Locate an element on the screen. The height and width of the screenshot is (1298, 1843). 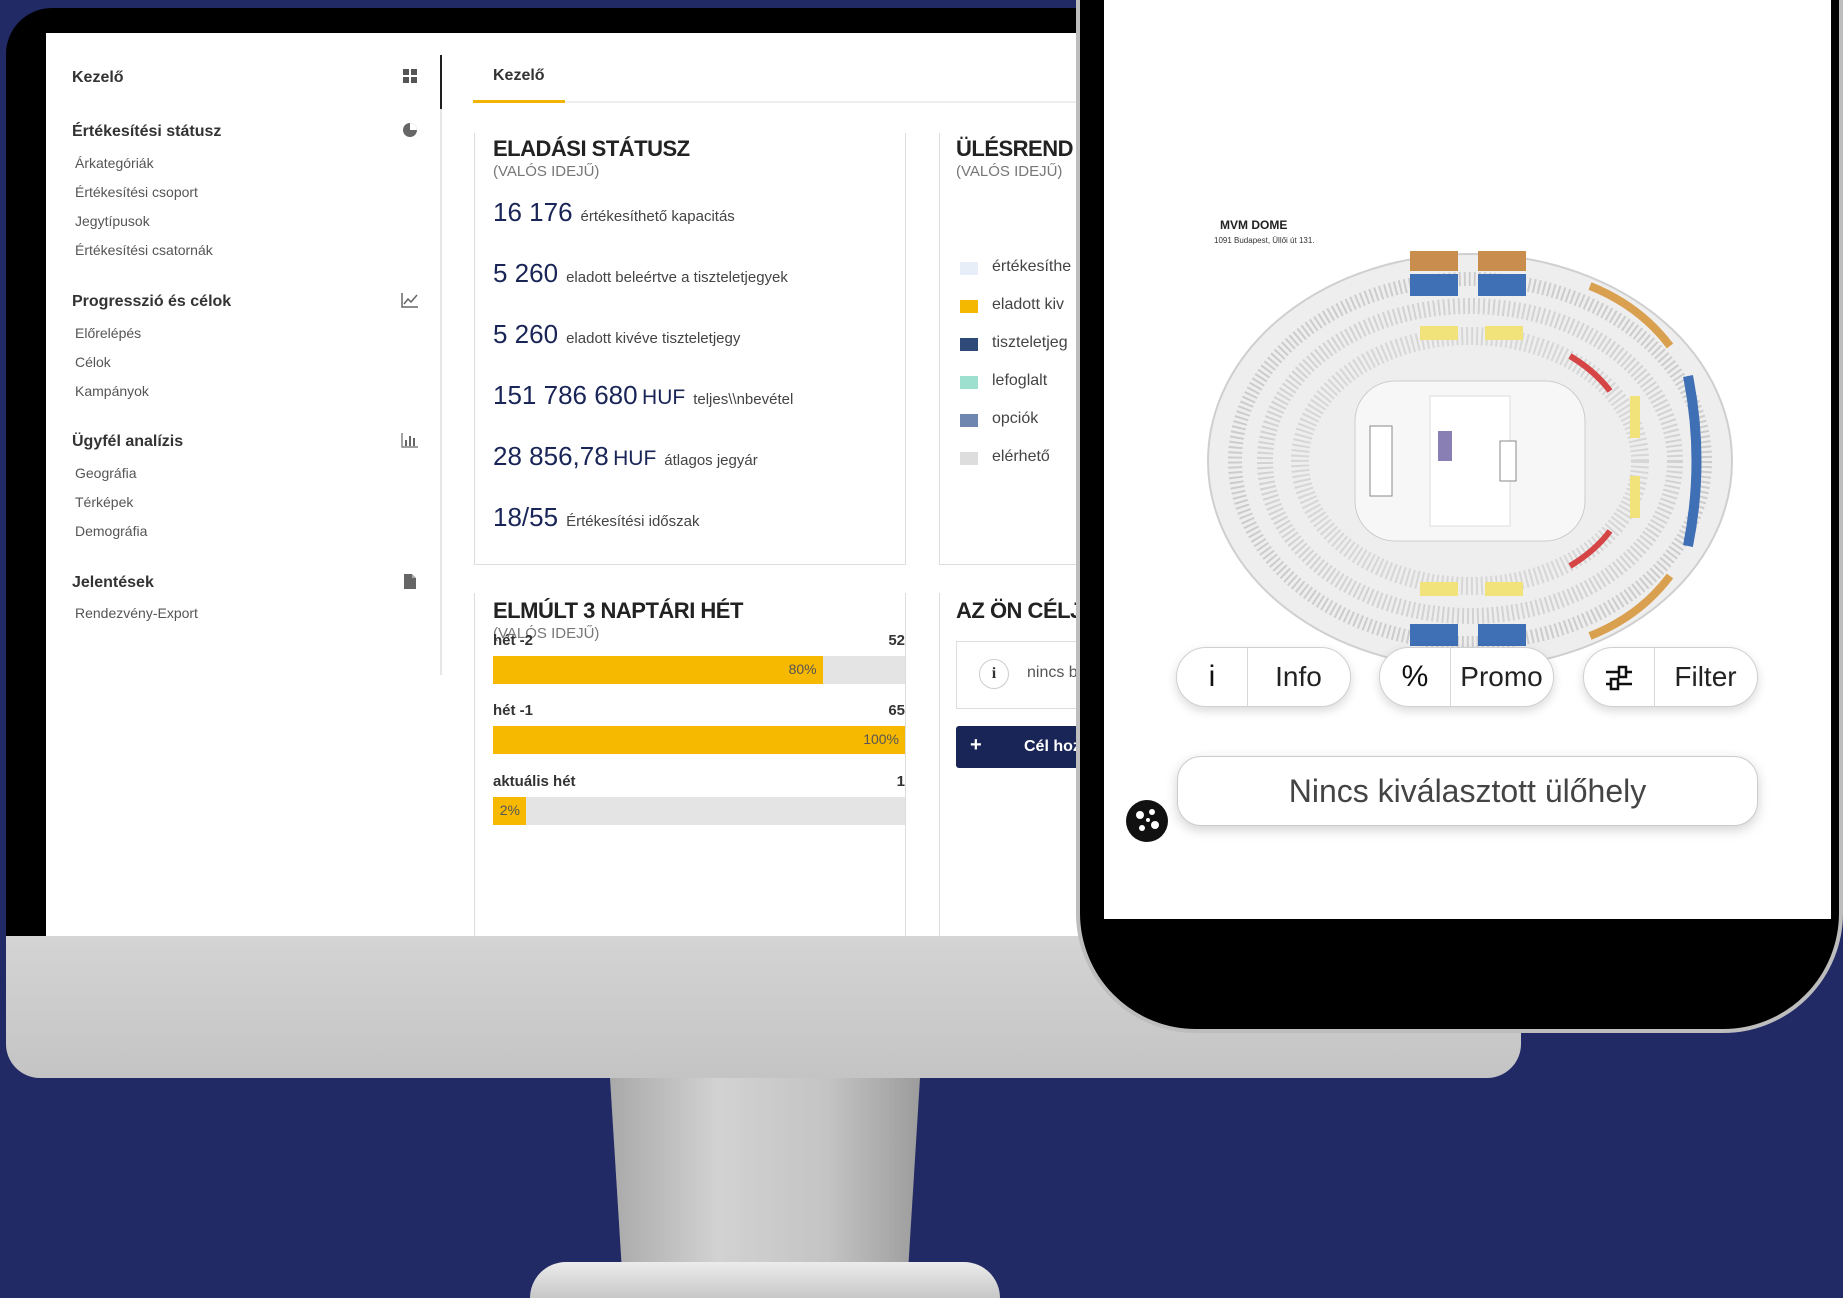
sidebar-item-maps: Térképek is located at coordinates (104, 502).